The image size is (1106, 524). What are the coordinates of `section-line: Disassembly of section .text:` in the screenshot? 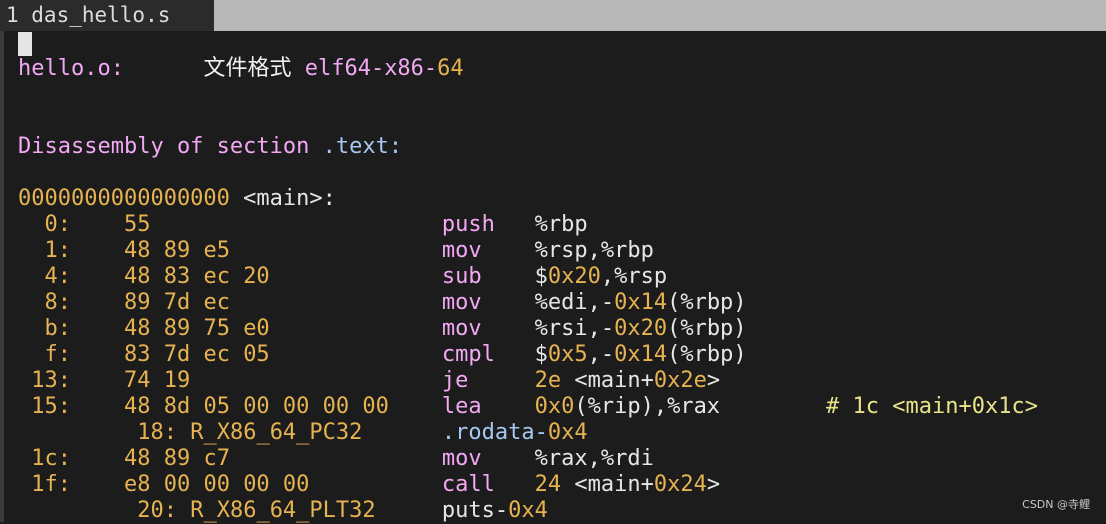 It's located at (210, 147).